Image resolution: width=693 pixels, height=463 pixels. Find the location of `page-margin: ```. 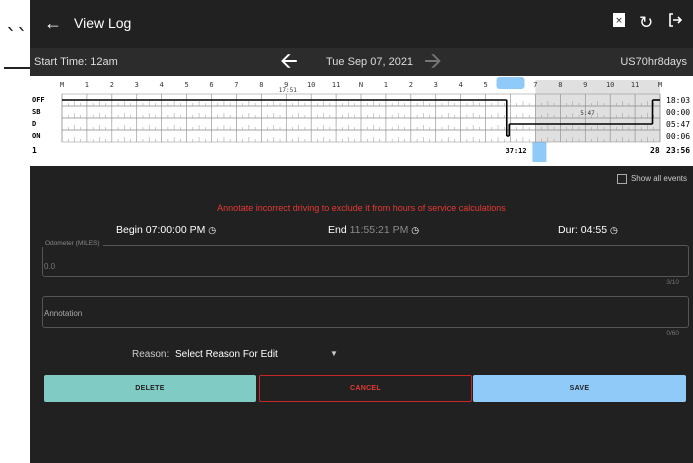

page-margin: `` is located at coordinates (22, 231).